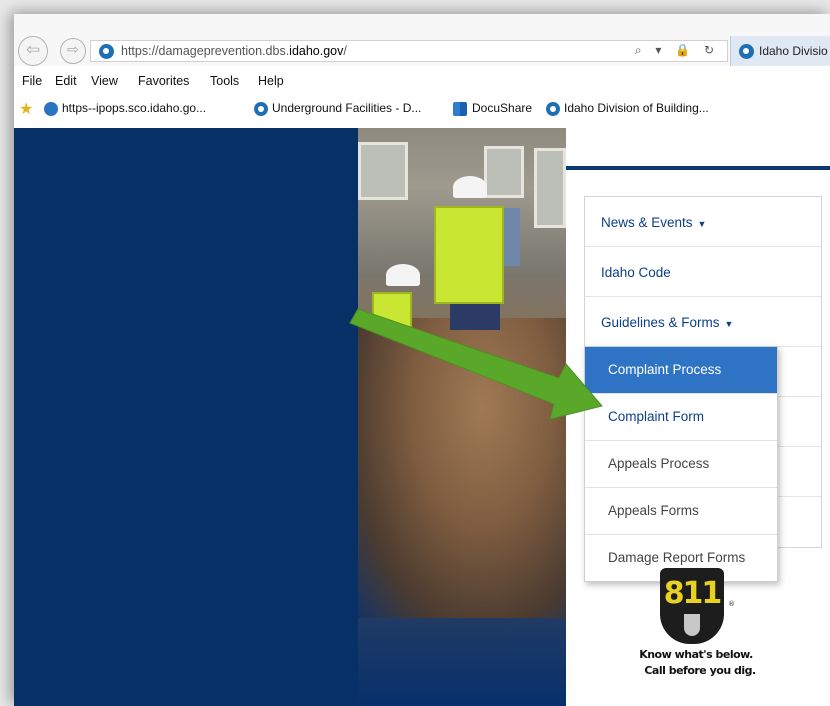  What do you see at coordinates (696, 654) in the screenshot?
I see `logo-tagline-1: Know what's below.` at bounding box center [696, 654].